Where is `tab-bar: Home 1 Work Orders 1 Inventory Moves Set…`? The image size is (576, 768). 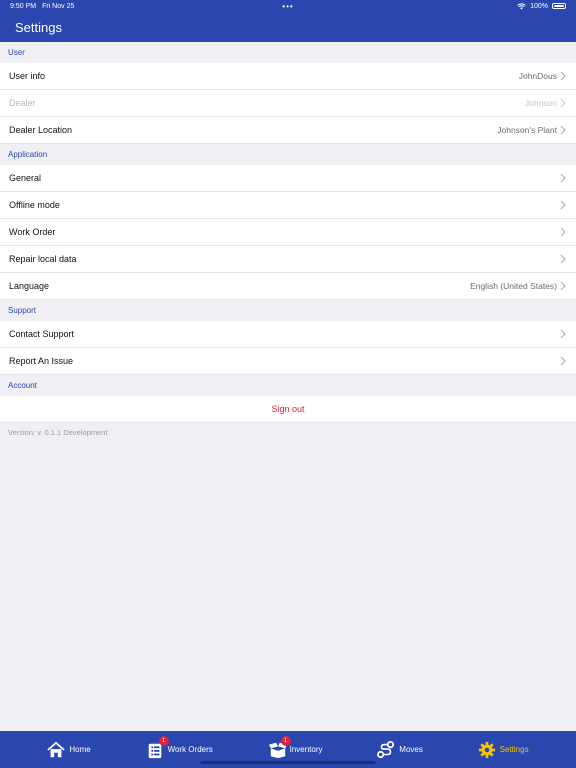 tab-bar: Home 1 Work Orders 1 Inventory Moves Set… is located at coordinates (288, 749).